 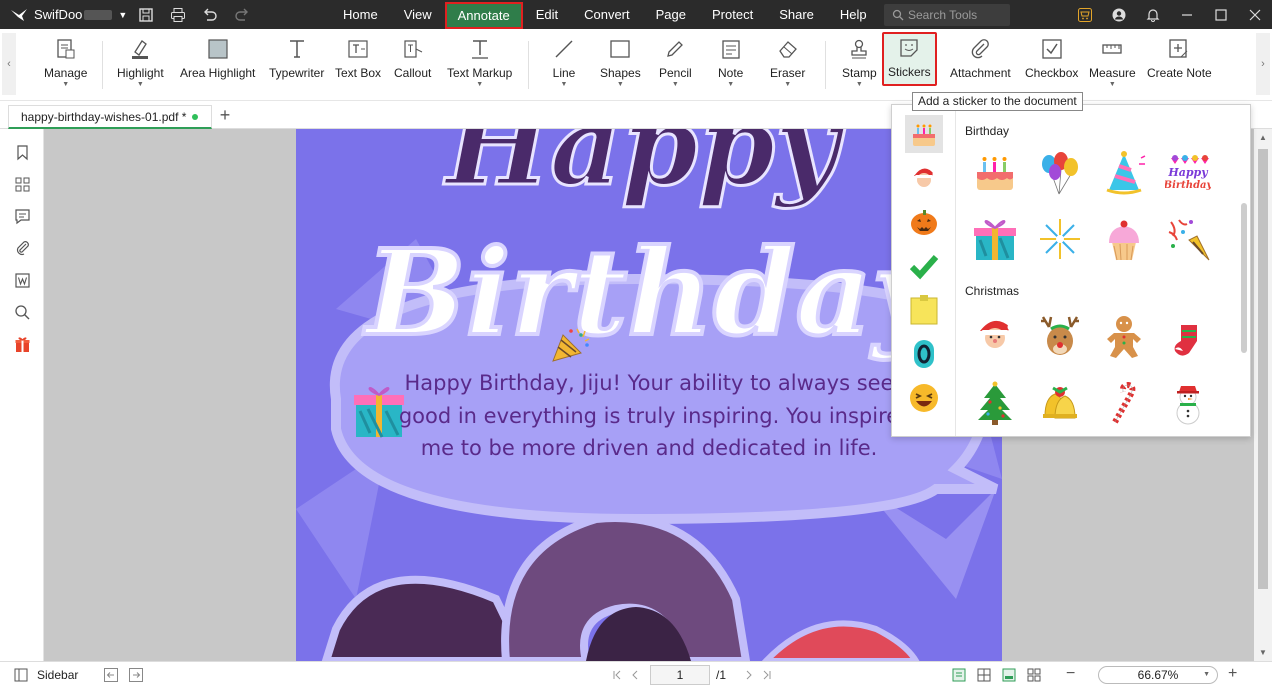 I want to click on document-tab: happy-birthday-wishes-01.pdf *, so click(x=110, y=117).